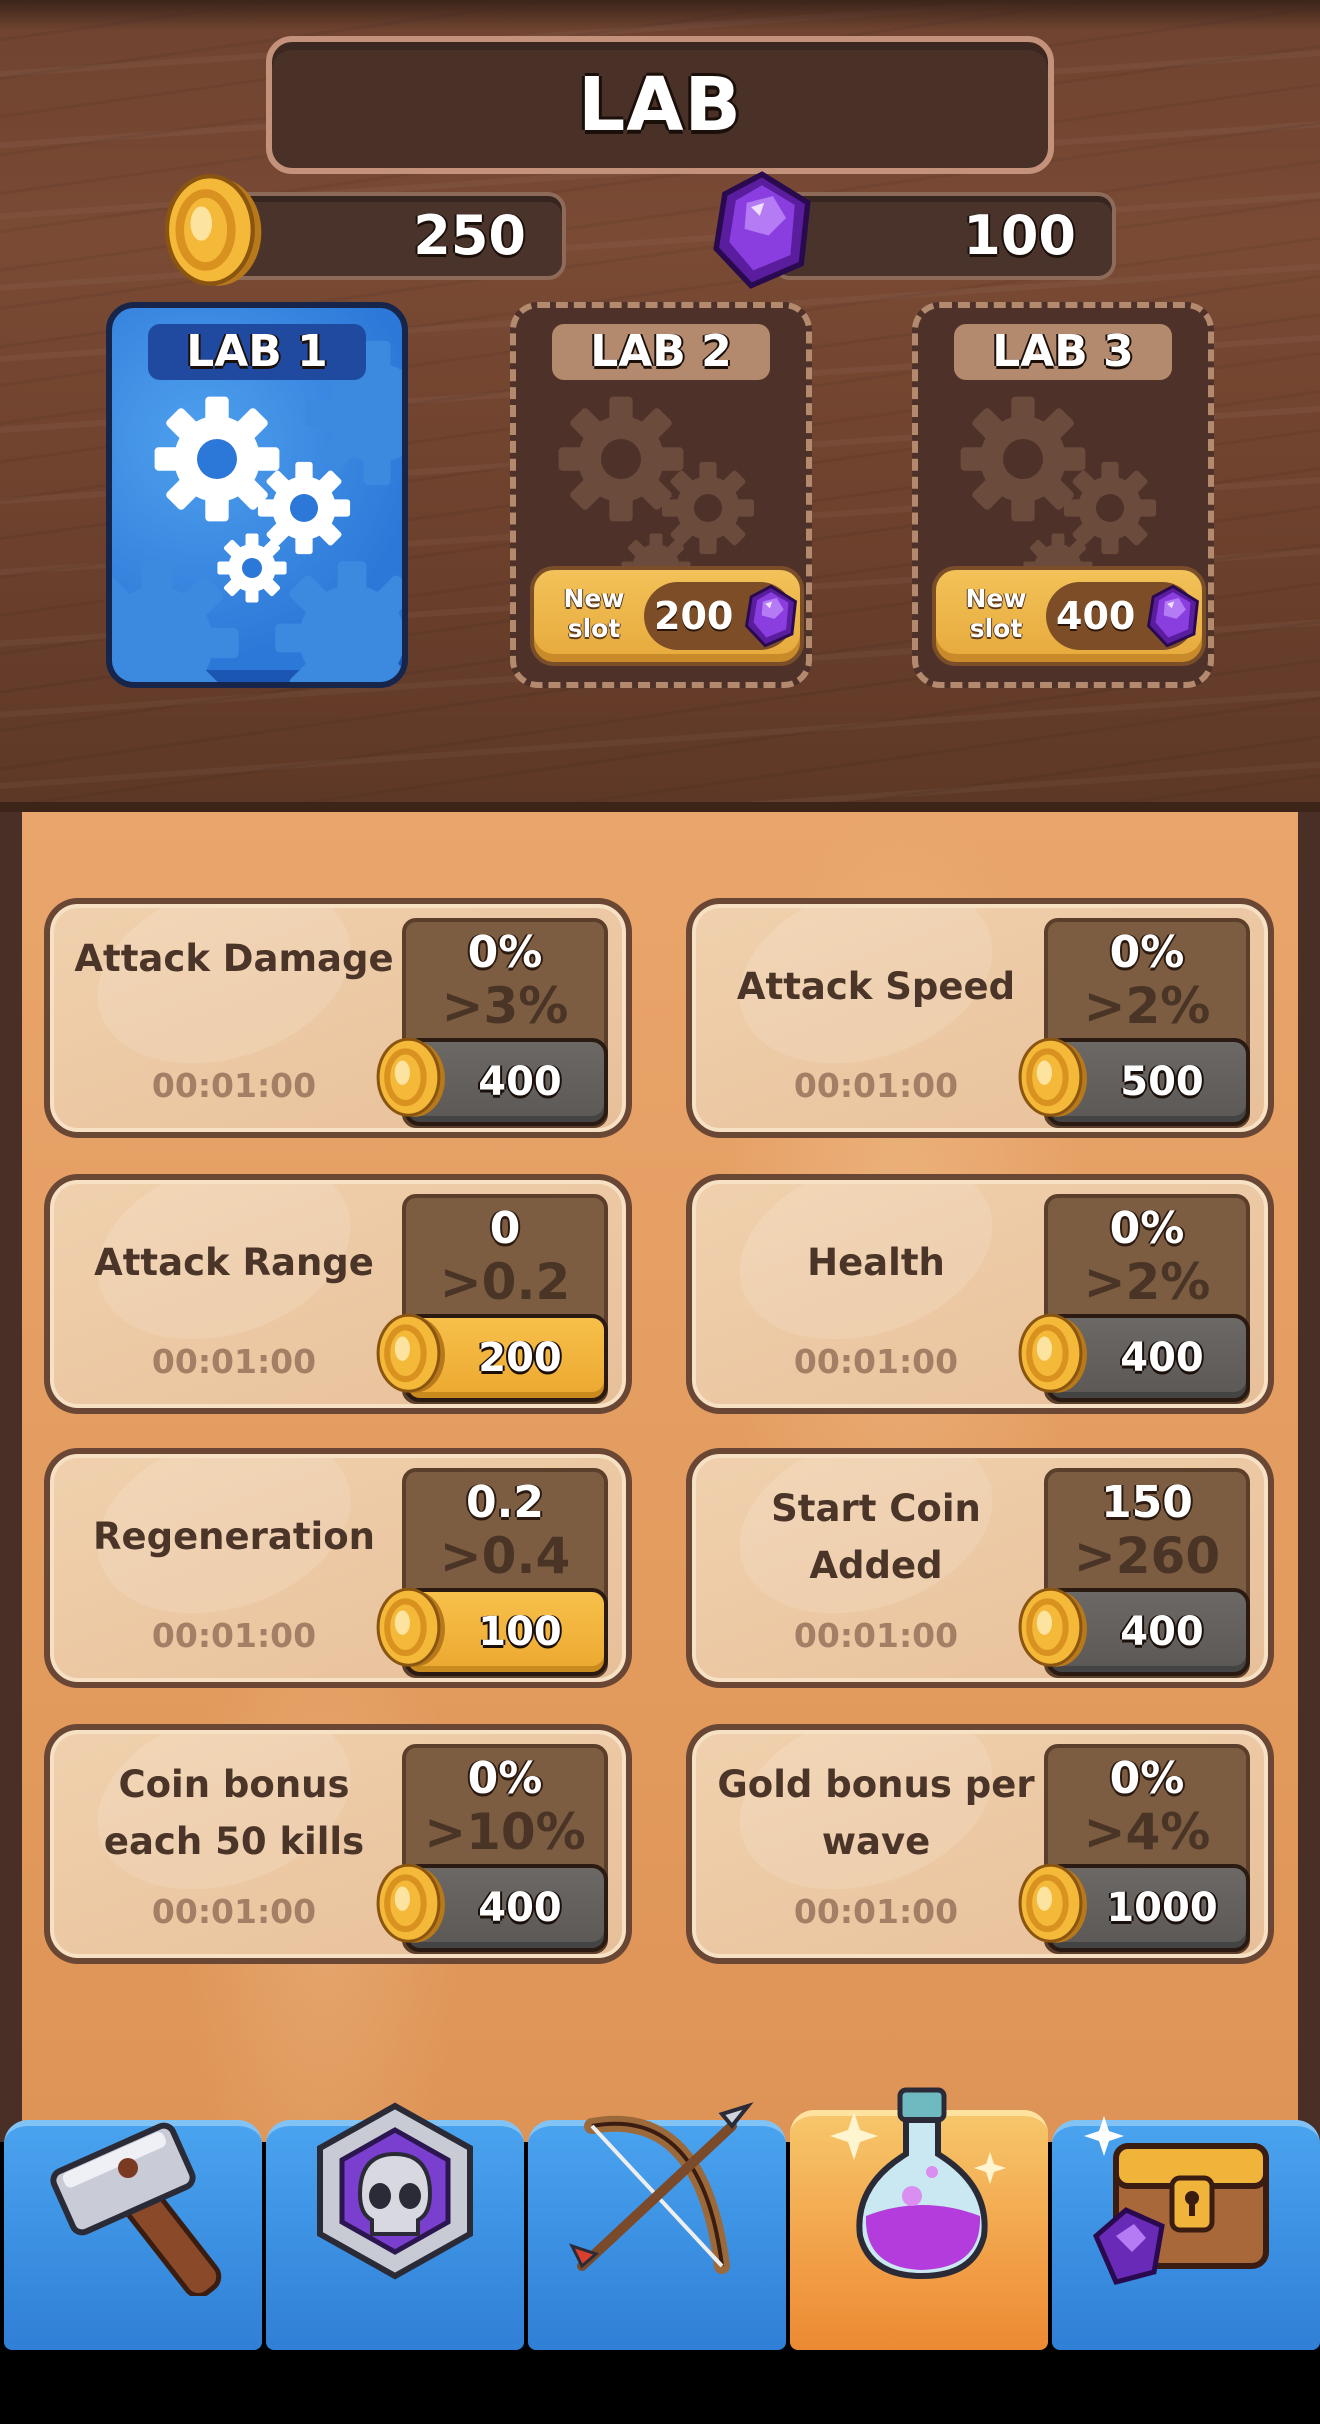  I want to click on lab-slot-1: LAB 1, so click(257, 495).